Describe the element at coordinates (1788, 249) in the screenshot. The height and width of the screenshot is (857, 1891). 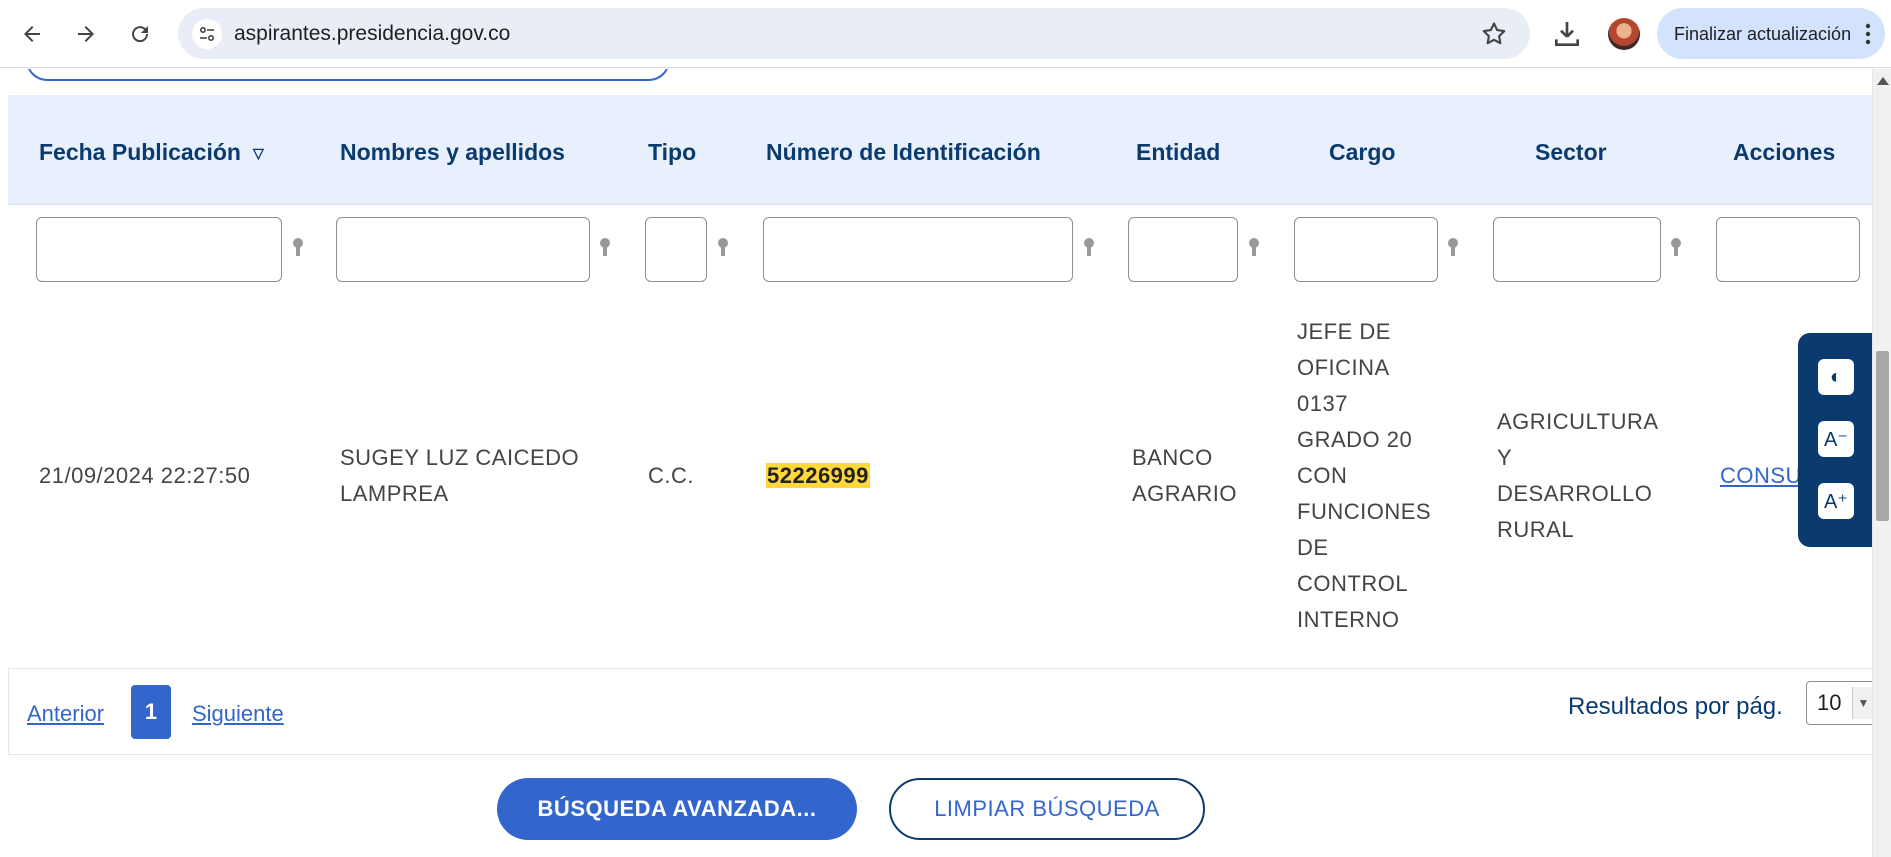
I see `filter-acciones-input` at that location.